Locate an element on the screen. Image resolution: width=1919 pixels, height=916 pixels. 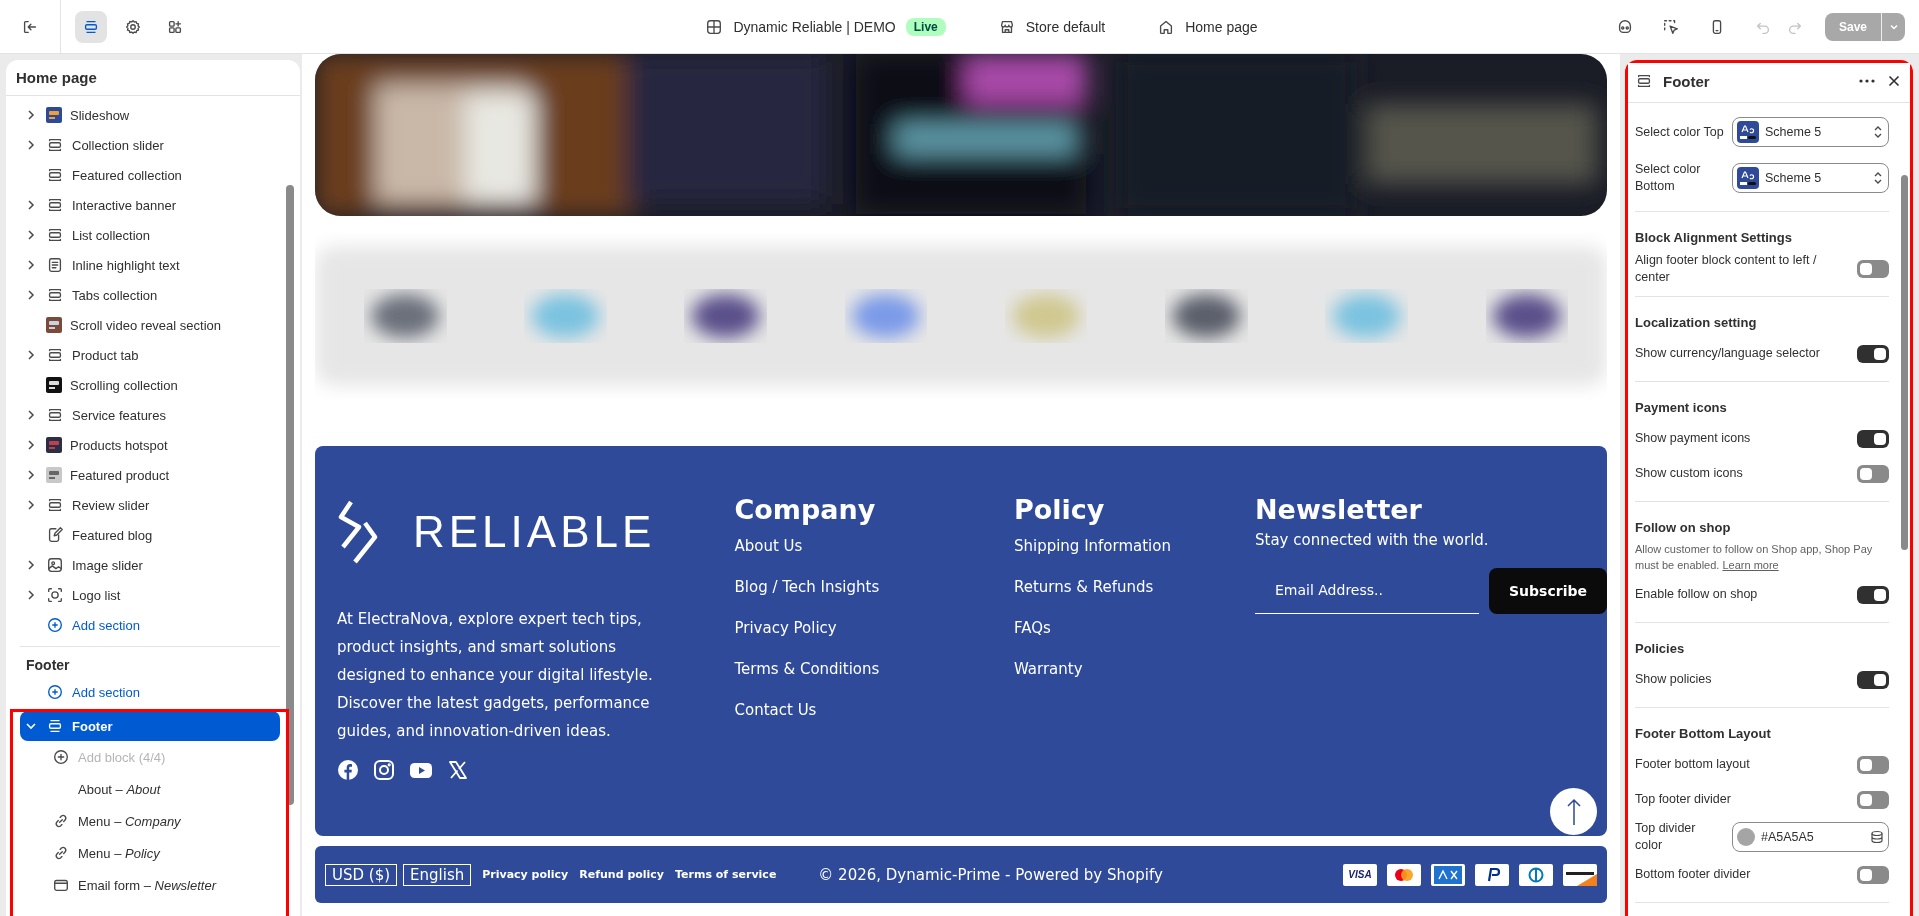
footer-link: Contact Us is located at coordinates (874, 721).